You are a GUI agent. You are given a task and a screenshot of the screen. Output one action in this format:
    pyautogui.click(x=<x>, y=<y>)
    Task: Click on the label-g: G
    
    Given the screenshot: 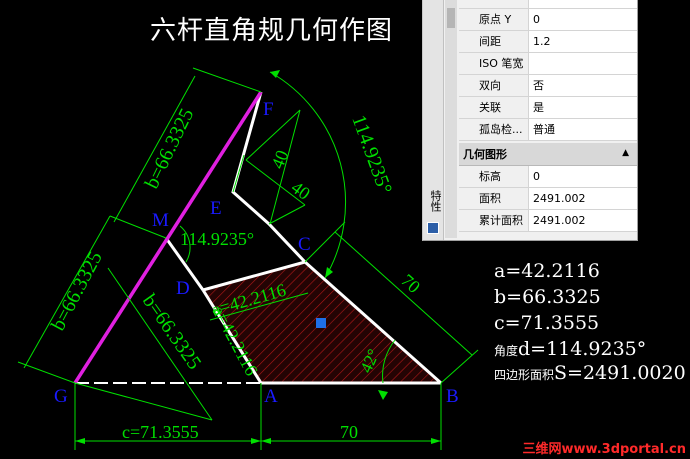 What is the action you would take?
    pyautogui.click(x=61, y=396)
    